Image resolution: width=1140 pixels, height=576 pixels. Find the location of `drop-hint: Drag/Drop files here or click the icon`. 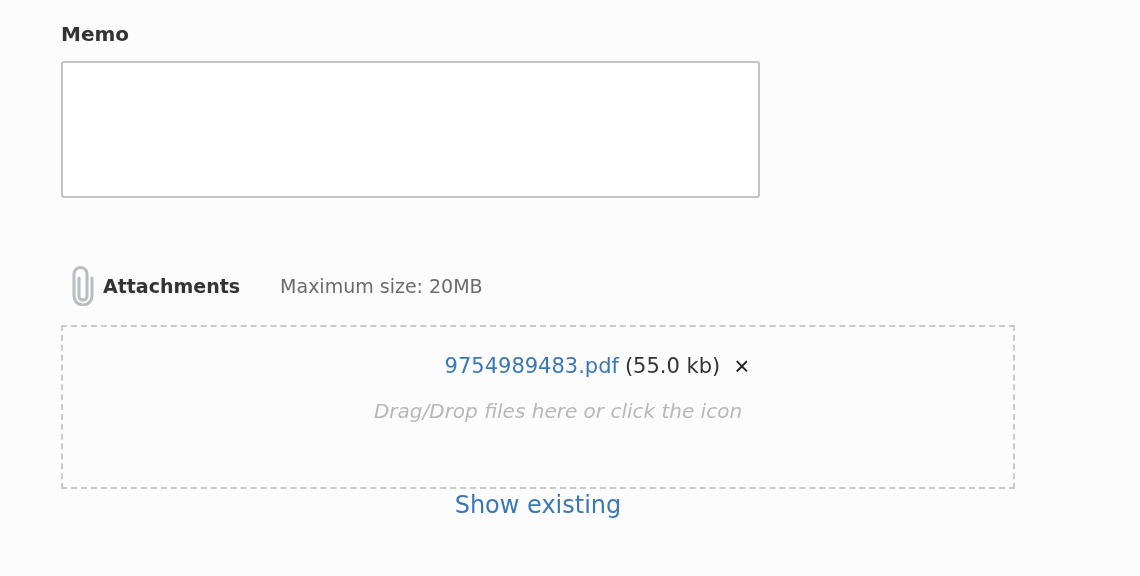

drop-hint: Drag/Drop files here or click the icon is located at coordinates (558, 411).